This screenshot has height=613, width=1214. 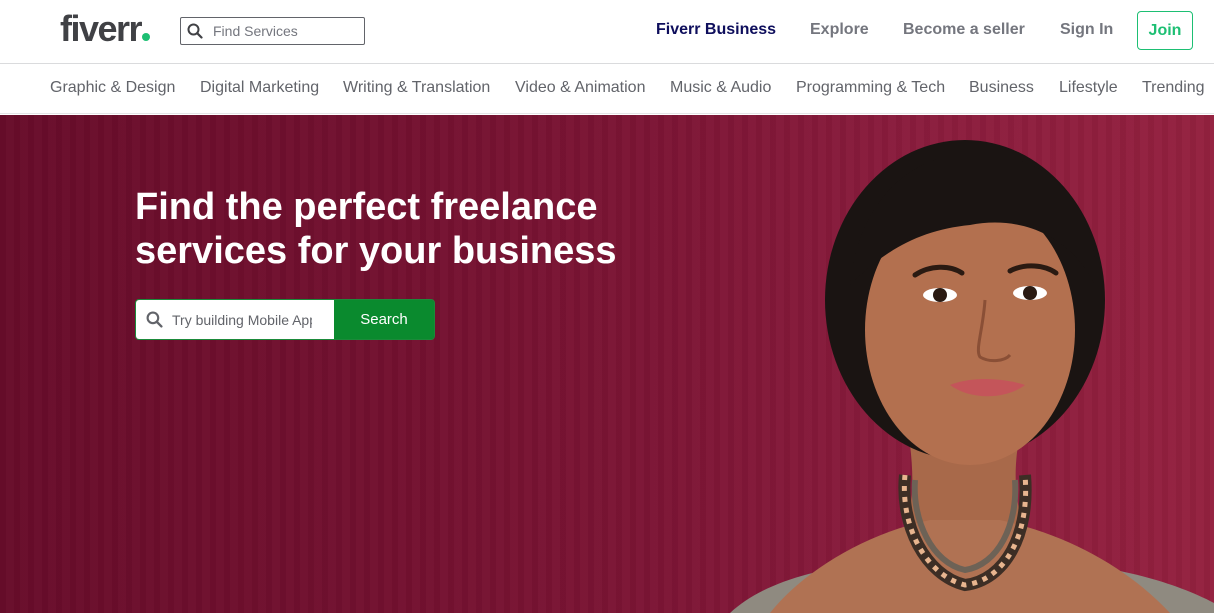 What do you see at coordinates (1086, 30) in the screenshot?
I see `nav-sign-in: Sign In` at bounding box center [1086, 30].